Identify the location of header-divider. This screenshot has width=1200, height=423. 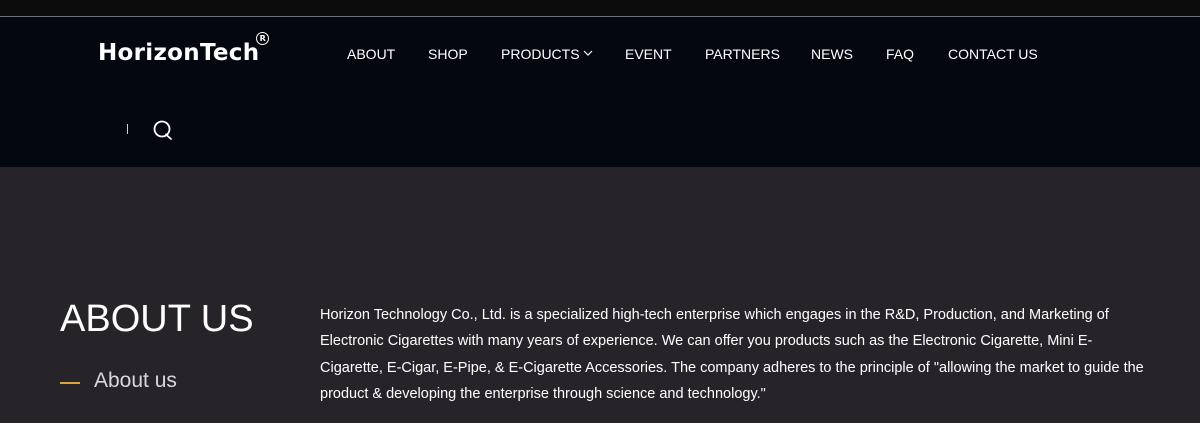
(127, 129).